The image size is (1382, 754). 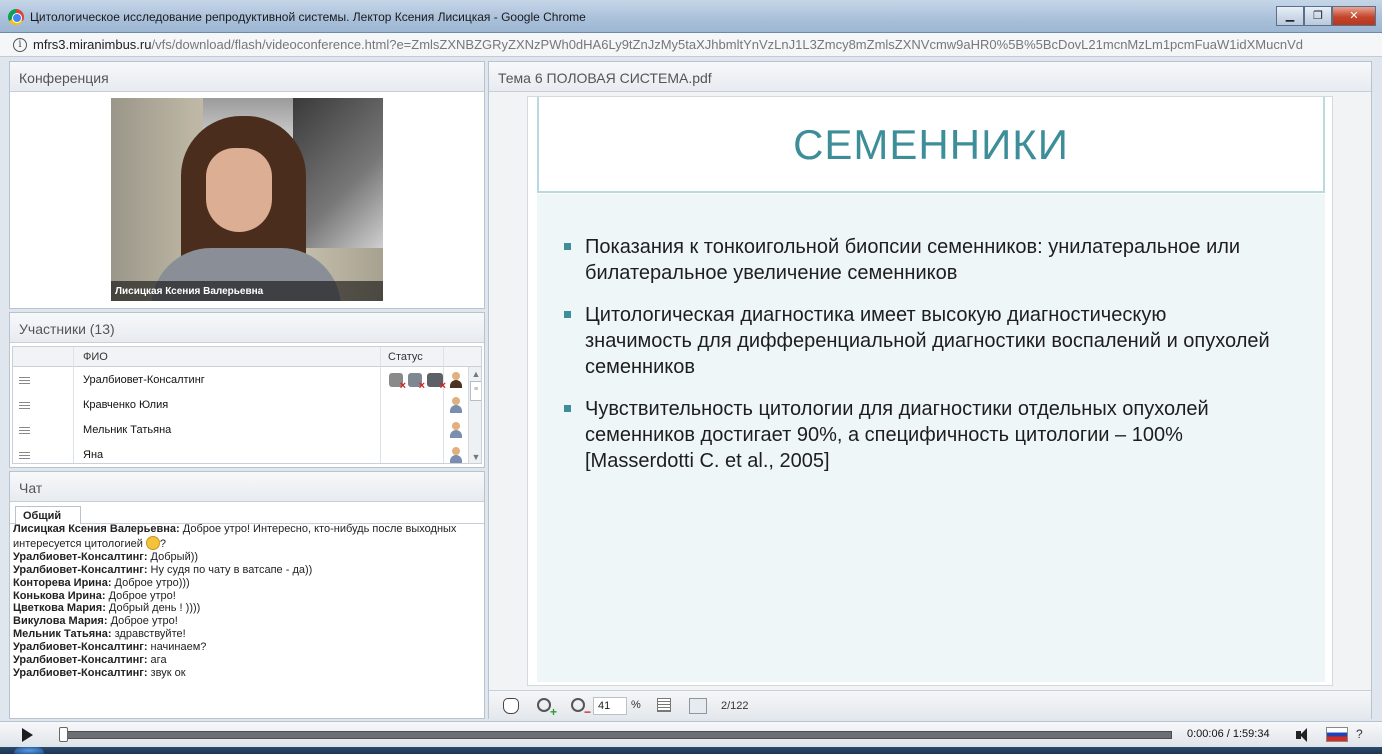 I want to click on playback-time: 0:00:06 / 1:59:34, so click(x=1228, y=734).